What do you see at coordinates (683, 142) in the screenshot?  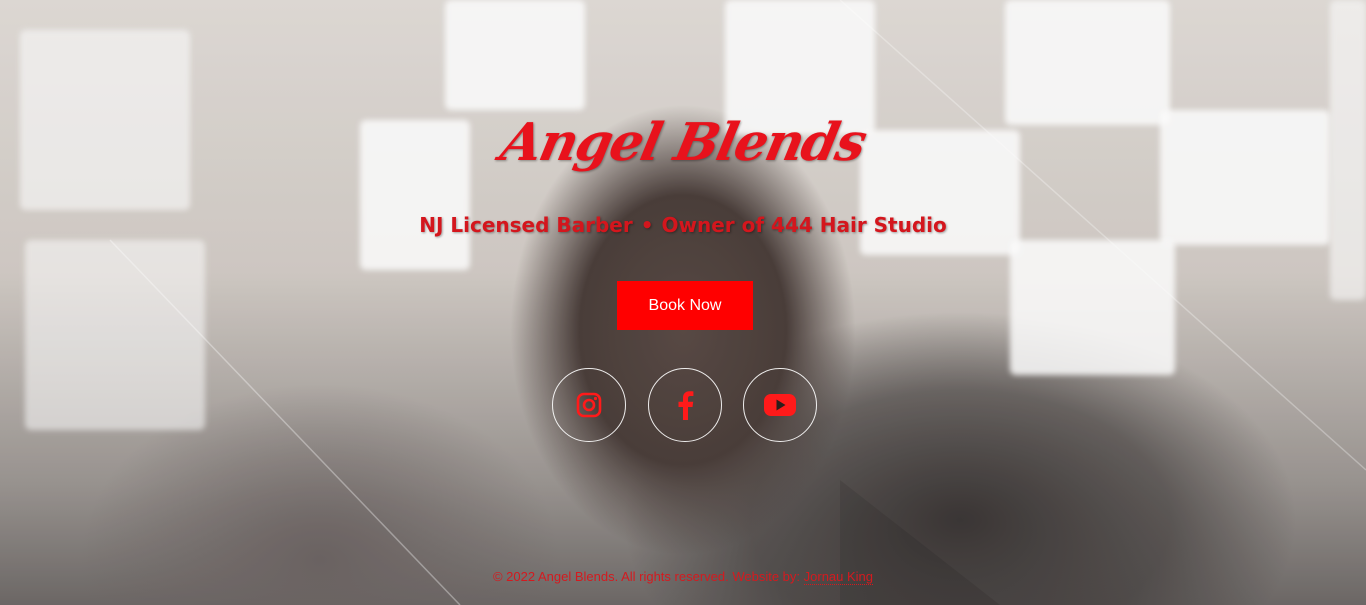 I see `brand-logo: Angel Blends` at bounding box center [683, 142].